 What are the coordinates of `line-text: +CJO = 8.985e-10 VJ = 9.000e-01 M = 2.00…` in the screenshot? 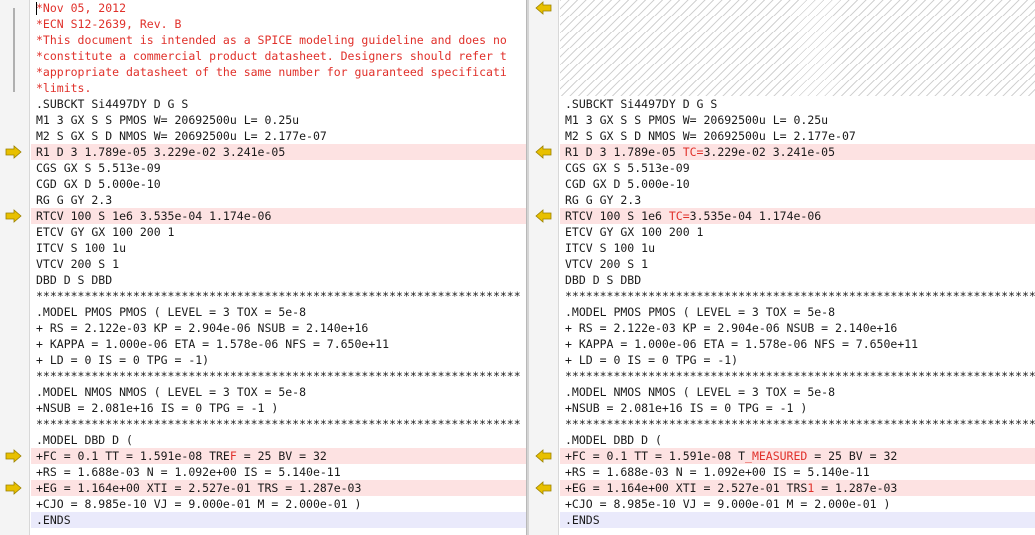 It's located at (199, 504).